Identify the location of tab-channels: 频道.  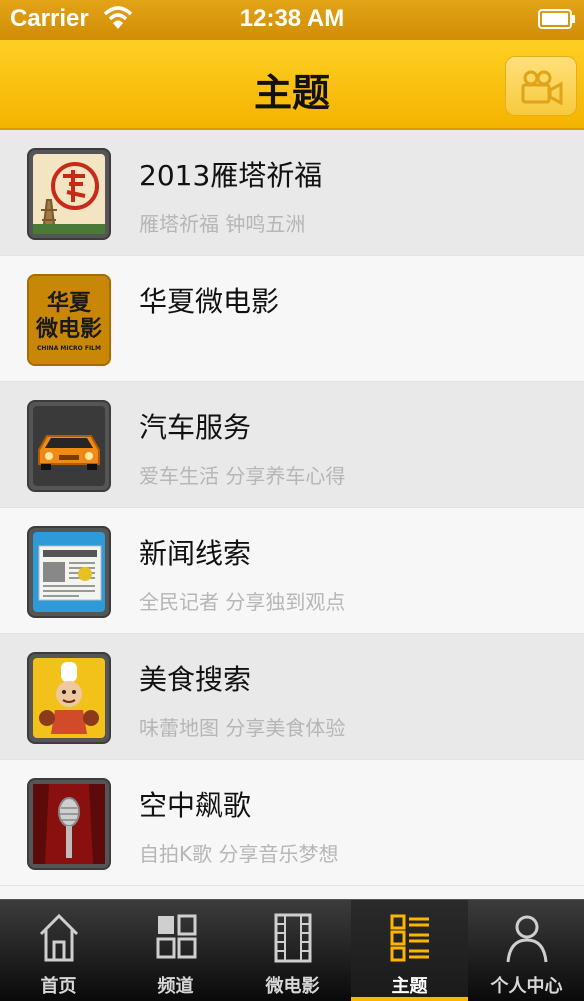
(175, 950).